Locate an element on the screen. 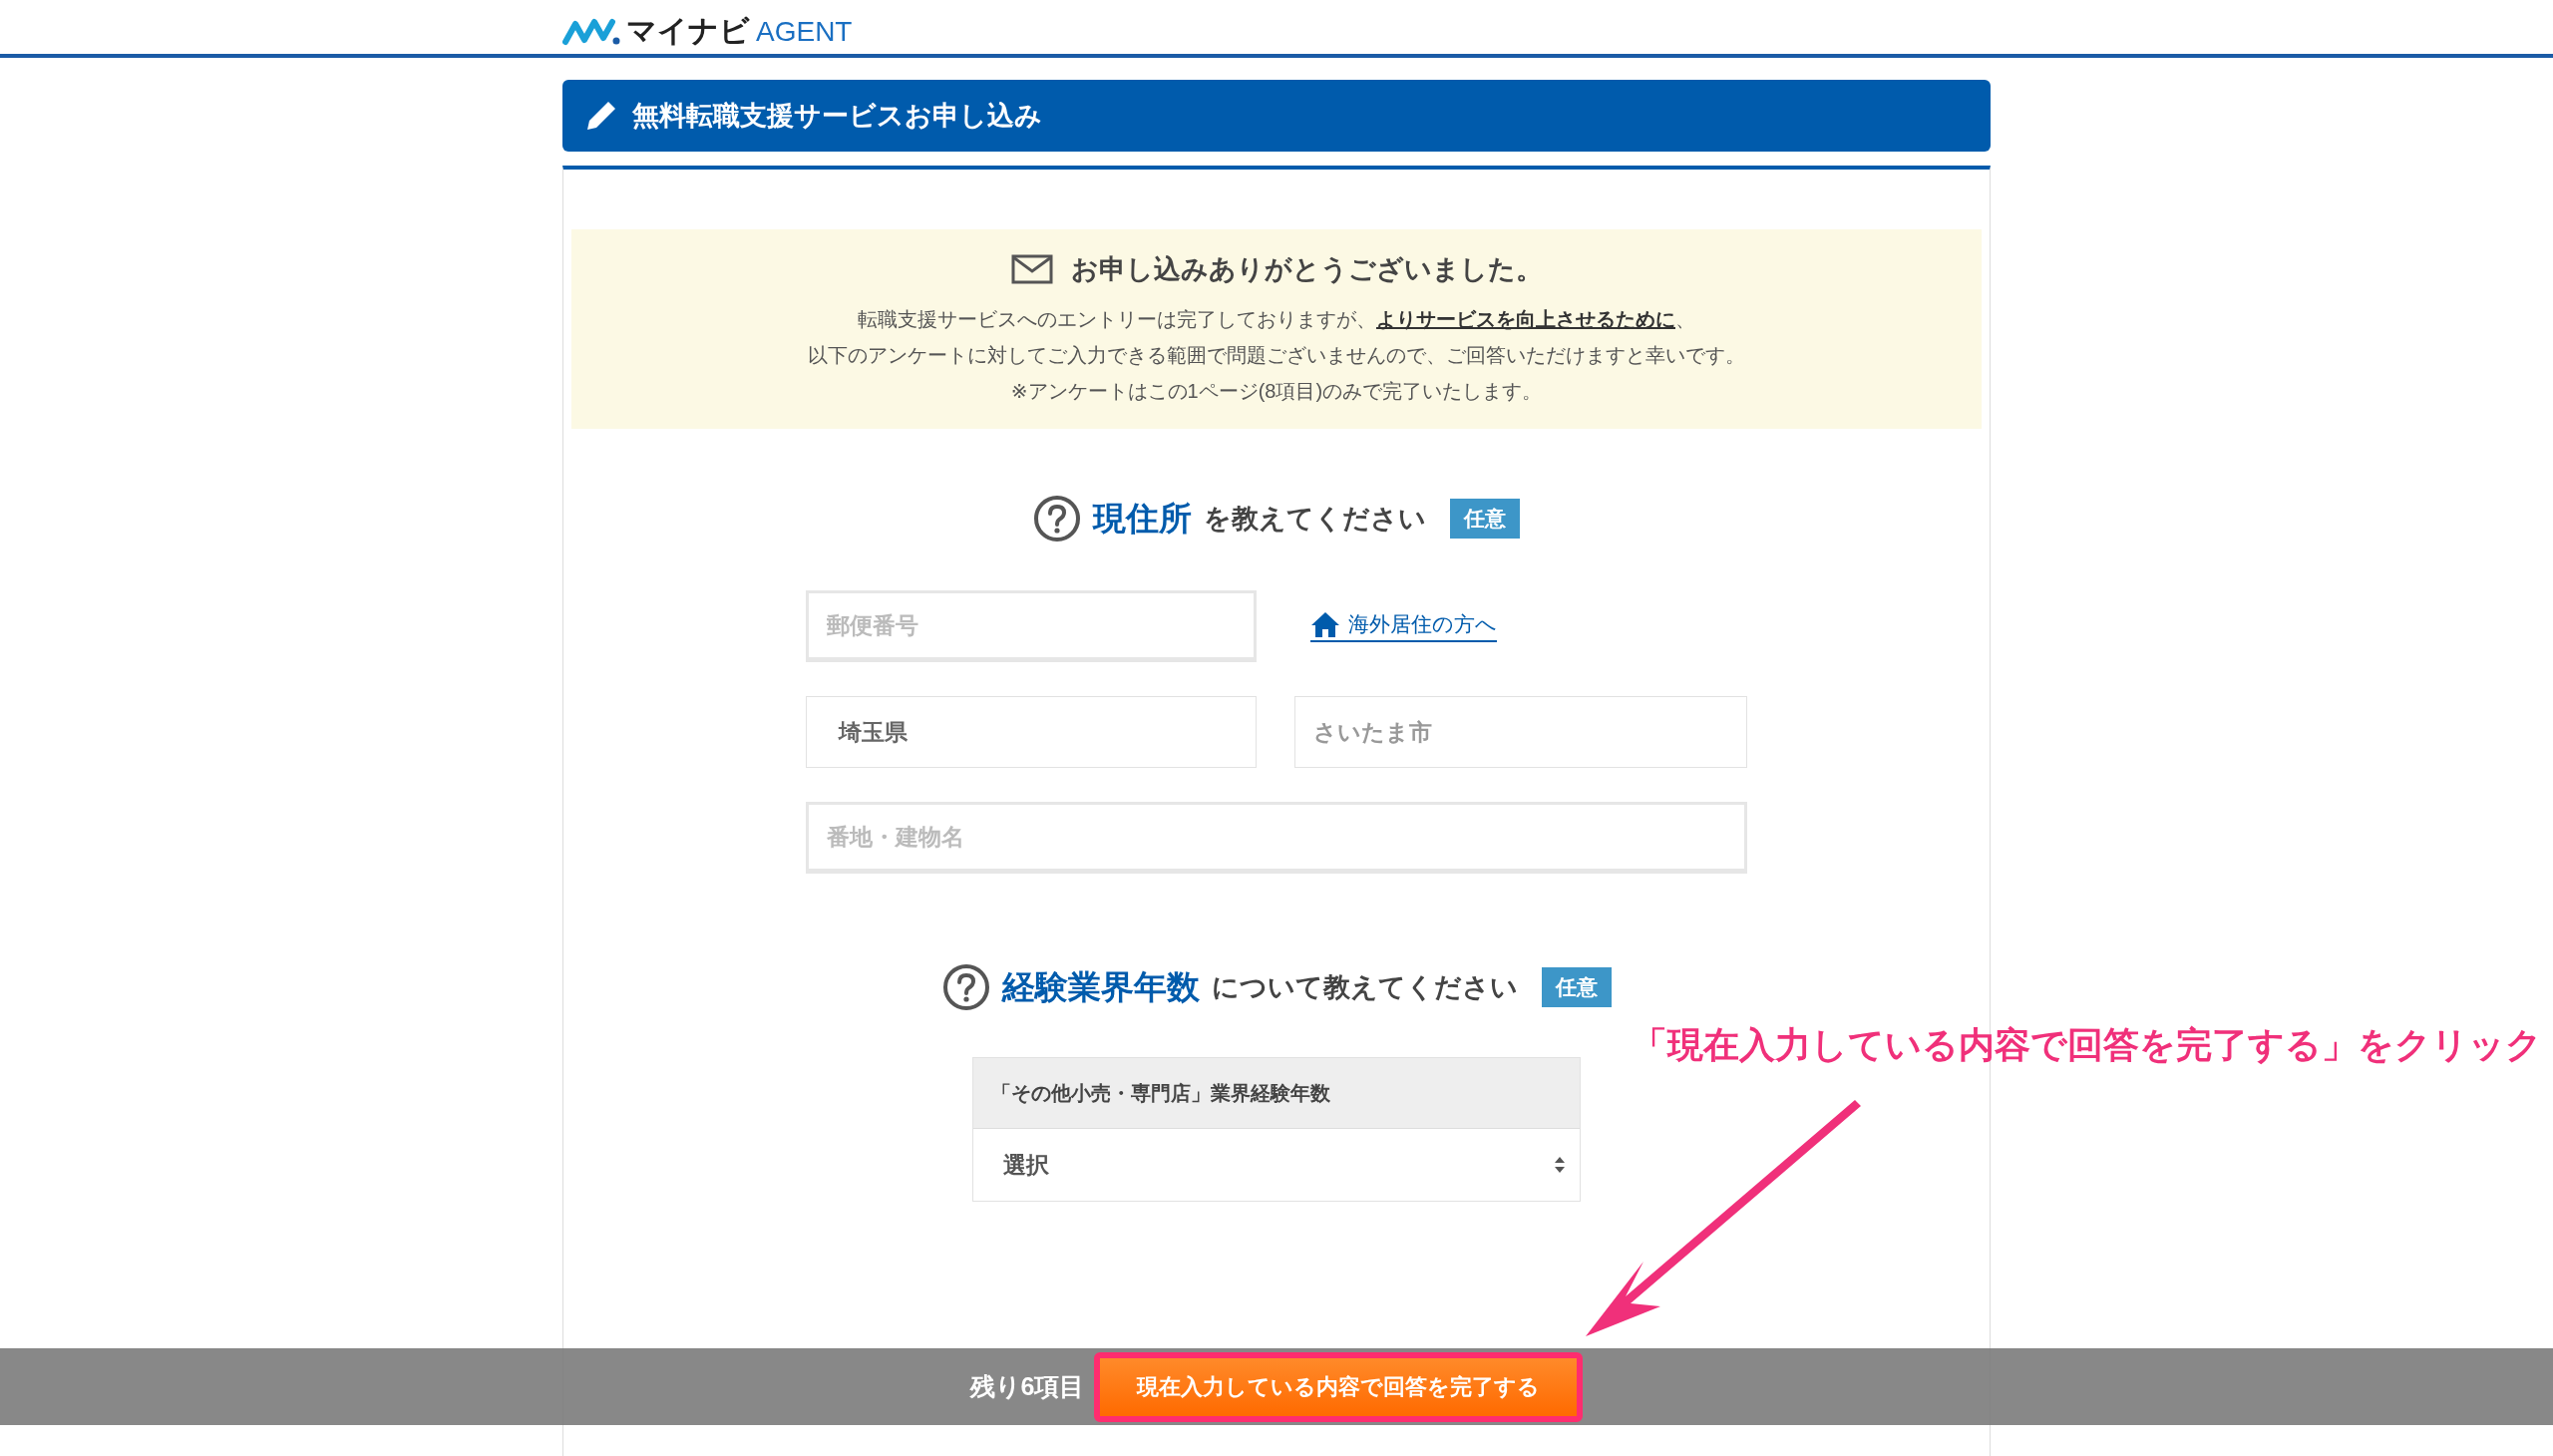 The width and height of the screenshot is (2553, 1456). overseas-link: 海外居住の方へ is located at coordinates (1404, 626).